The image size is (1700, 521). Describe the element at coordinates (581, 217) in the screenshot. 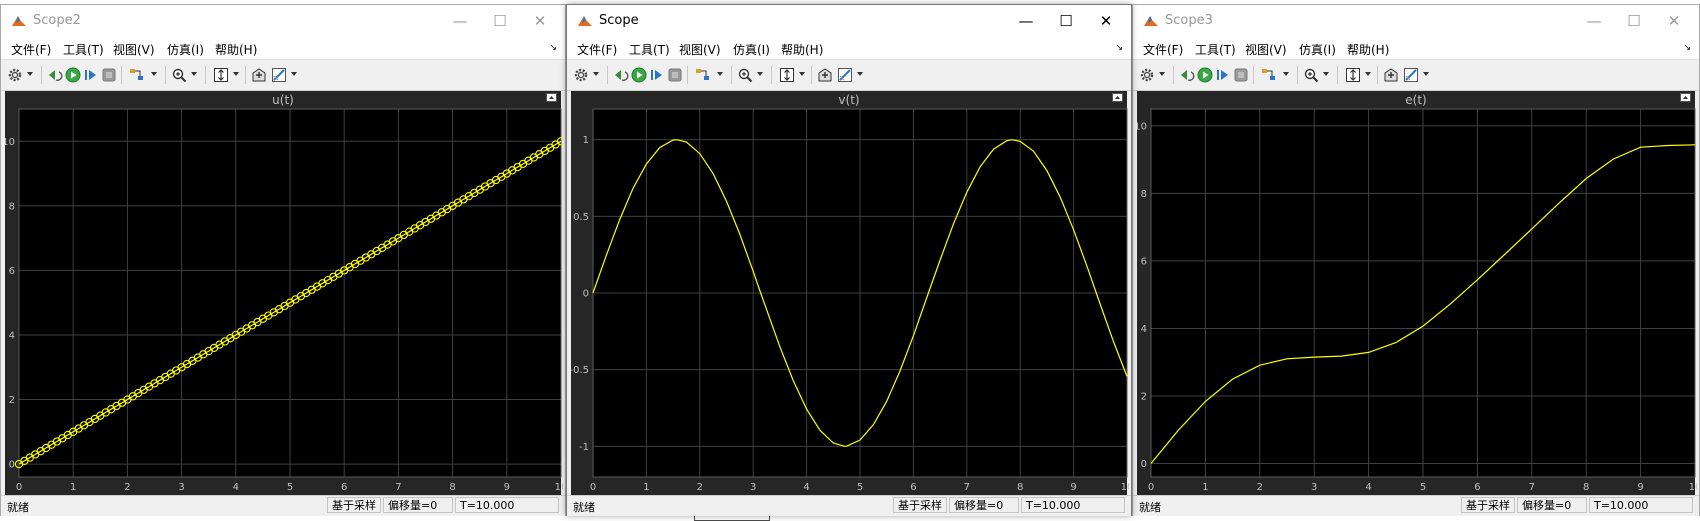

I see `y-tick-label: 0.5` at that location.